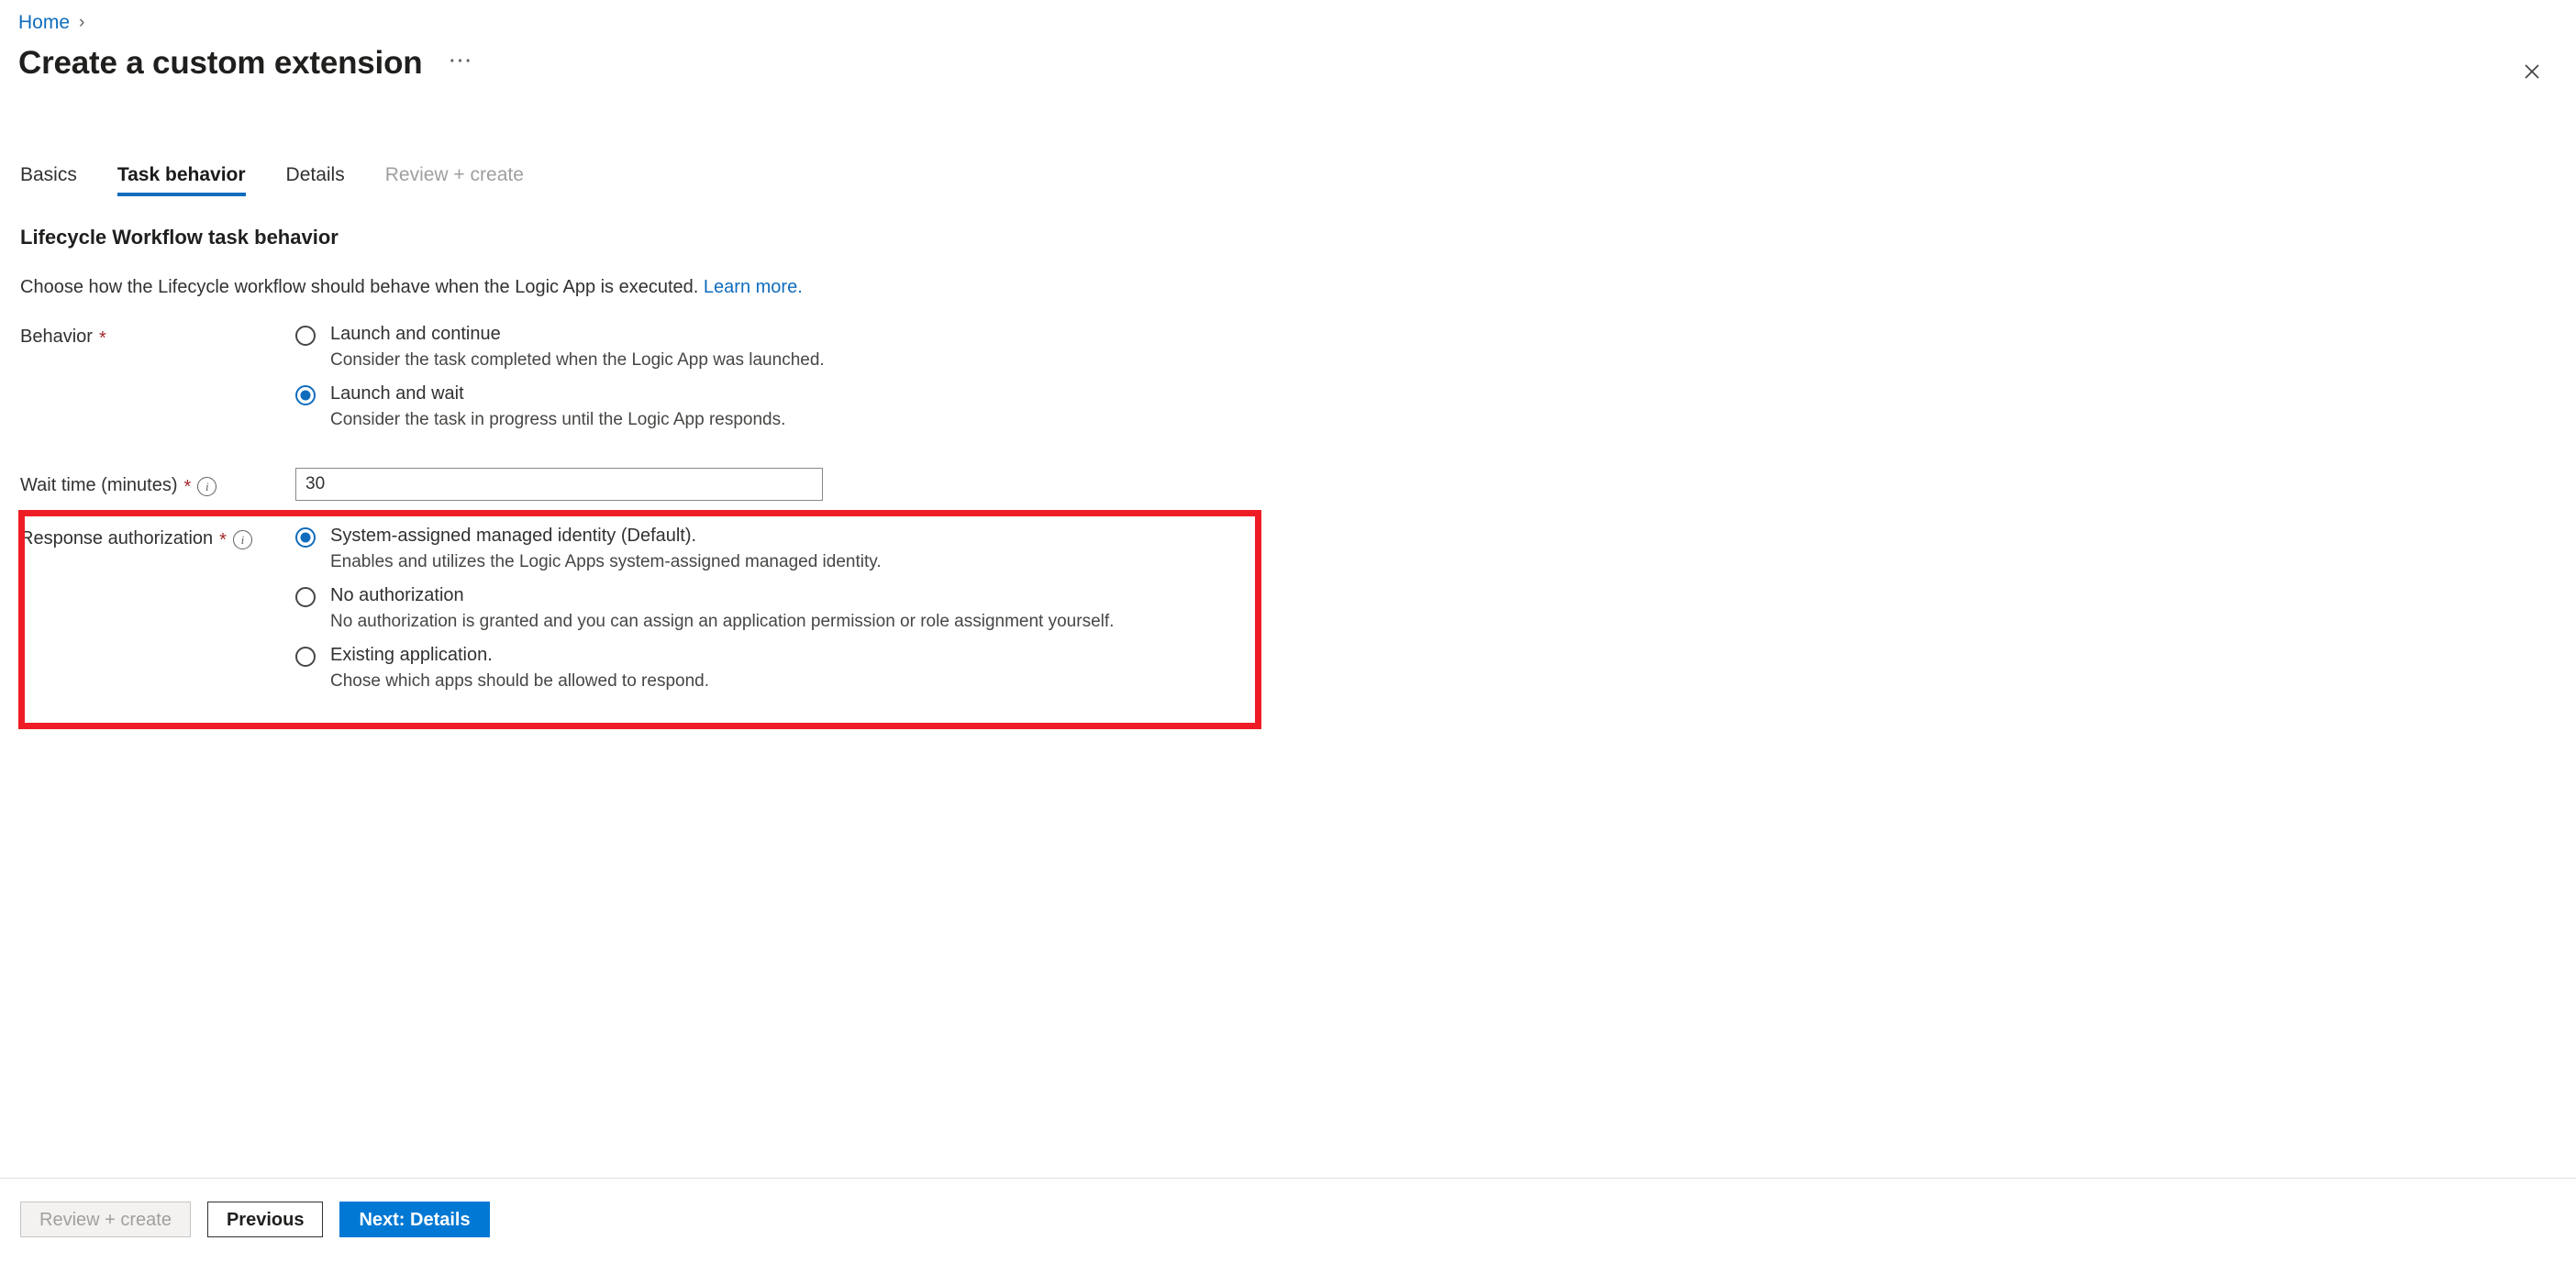  Describe the element at coordinates (157, 336) in the screenshot. I see `behavior-label: Behavior *` at that location.